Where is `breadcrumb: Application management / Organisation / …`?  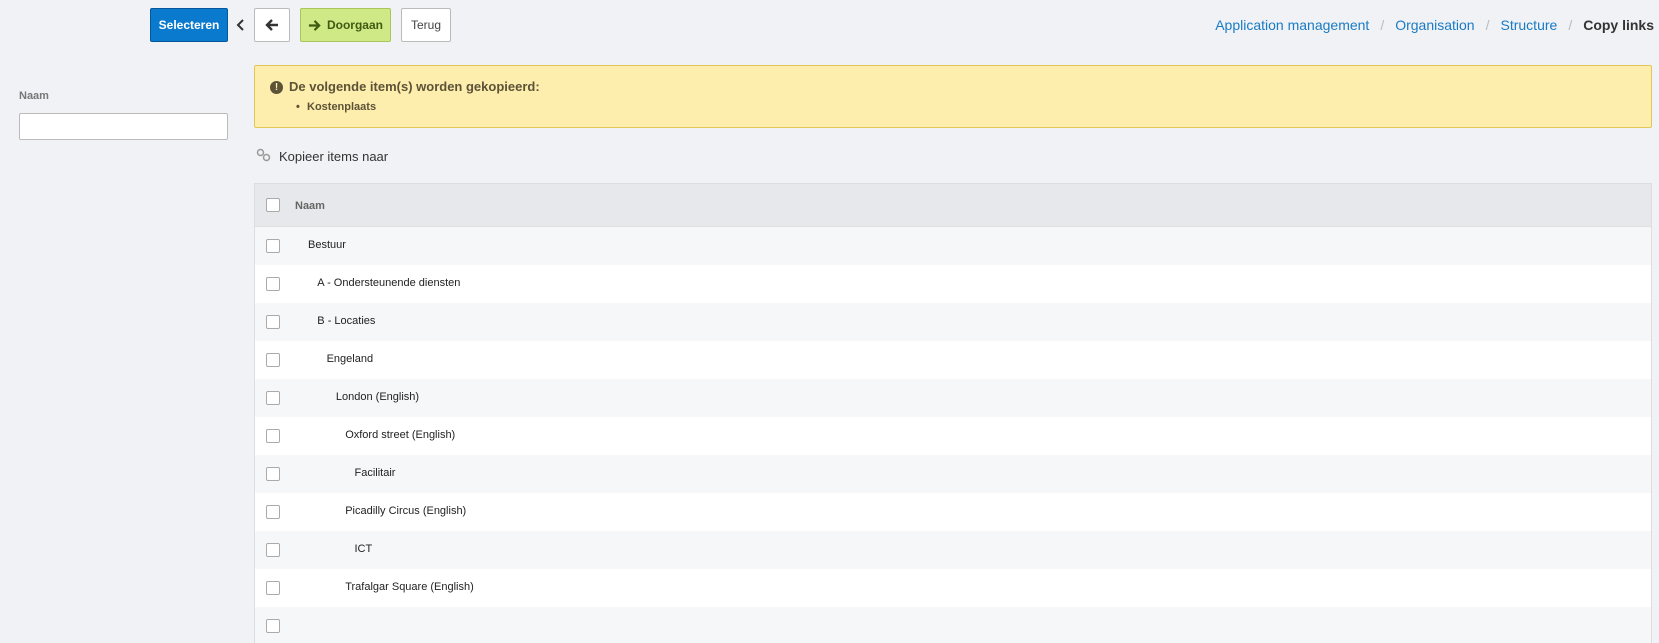
breadcrumb: Application management / Organisation / … is located at coordinates (1434, 25).